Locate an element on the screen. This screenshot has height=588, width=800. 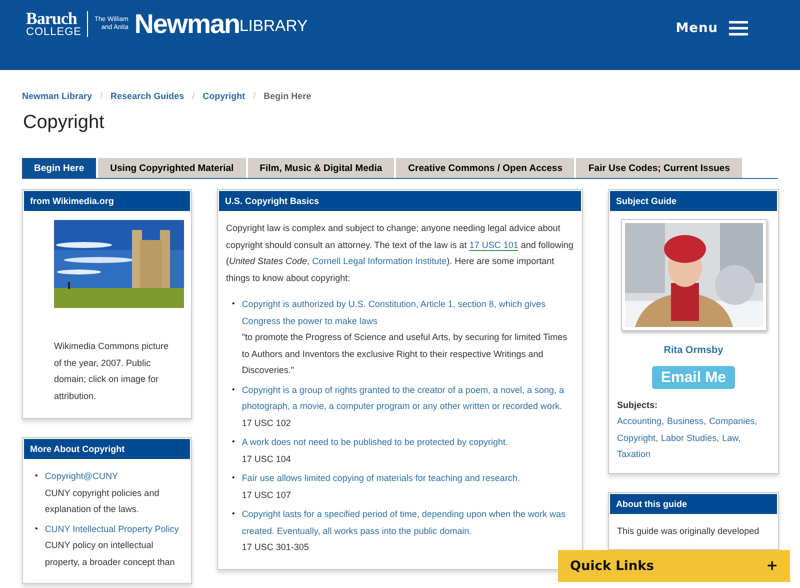
fact-citation: "to promote the Progress of Science and useful Arts, by securing for limited Times to Authors and Inventors the exclusive Right to their respective Writings and Discoveries." is located at coordinates (405, 354).